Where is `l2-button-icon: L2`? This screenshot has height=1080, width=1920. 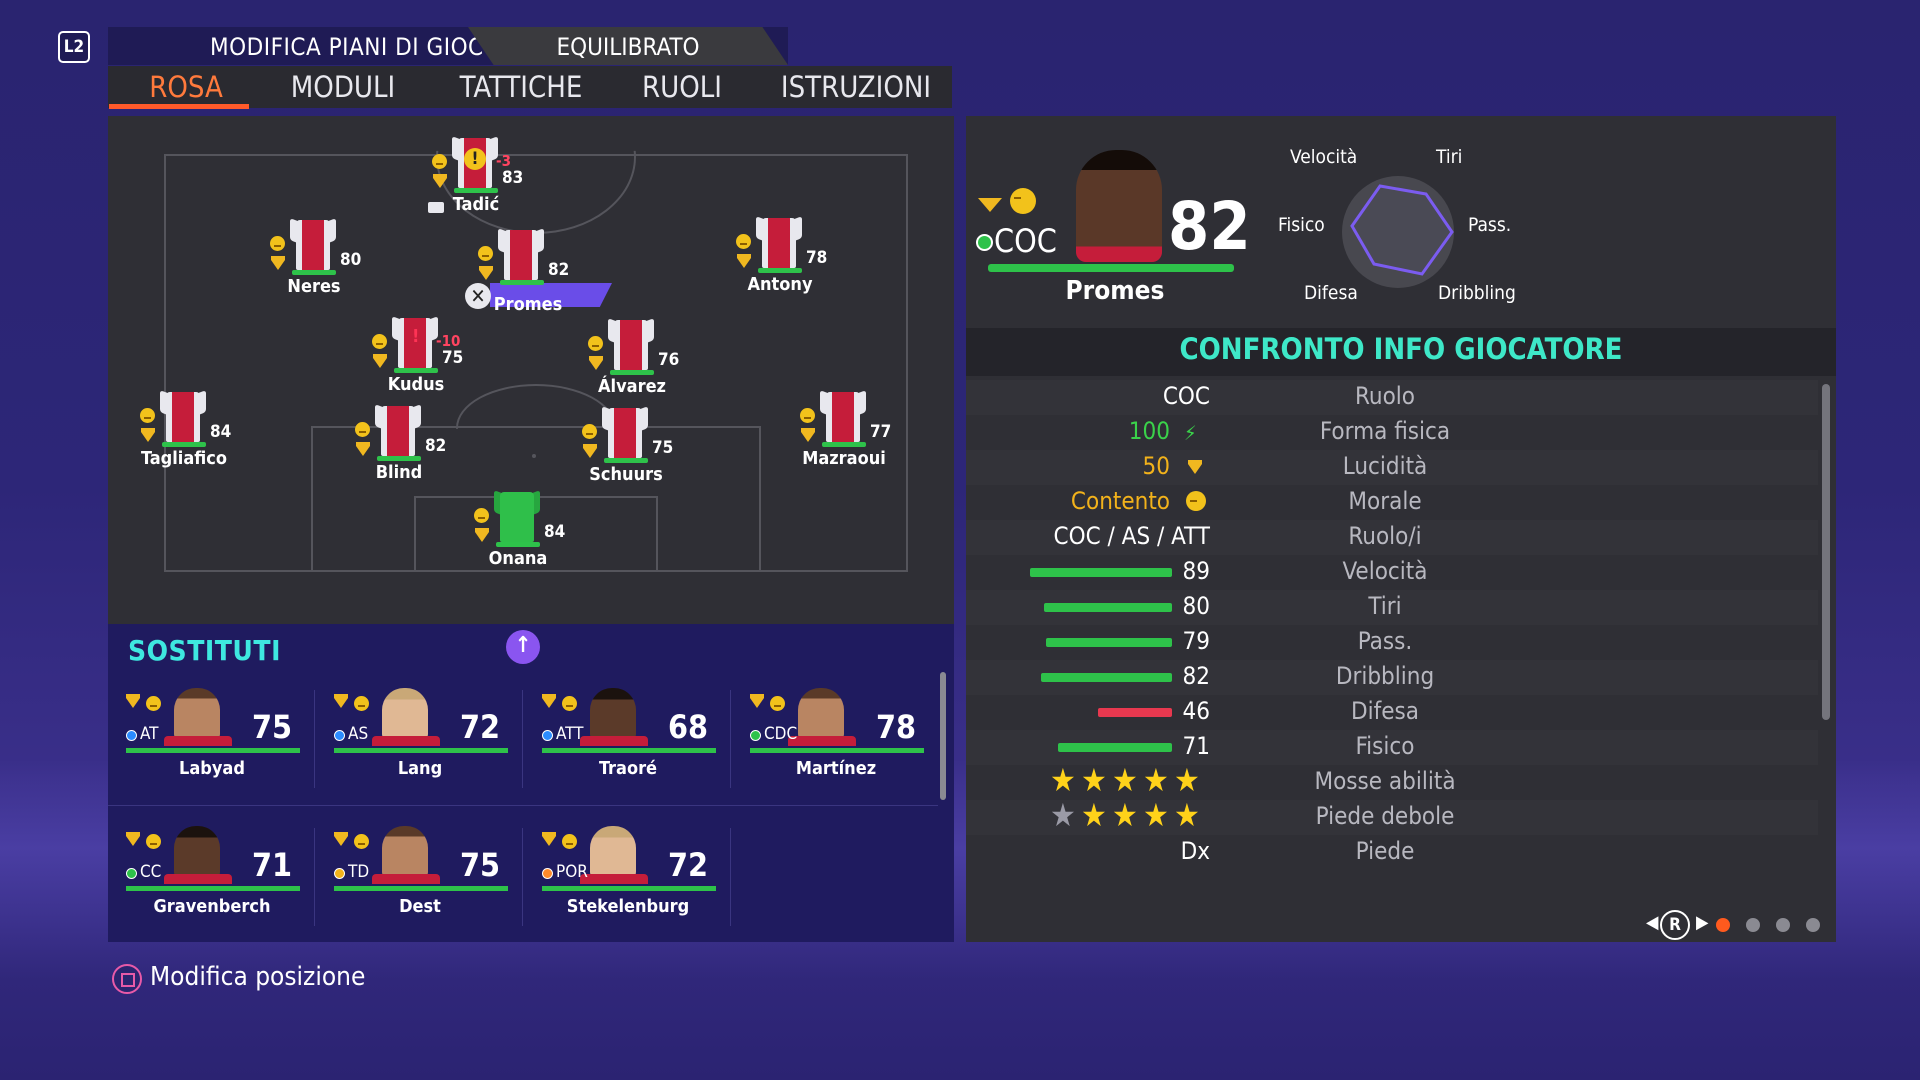 l2-button-icon: L2 is located at coordinates (74, 47).